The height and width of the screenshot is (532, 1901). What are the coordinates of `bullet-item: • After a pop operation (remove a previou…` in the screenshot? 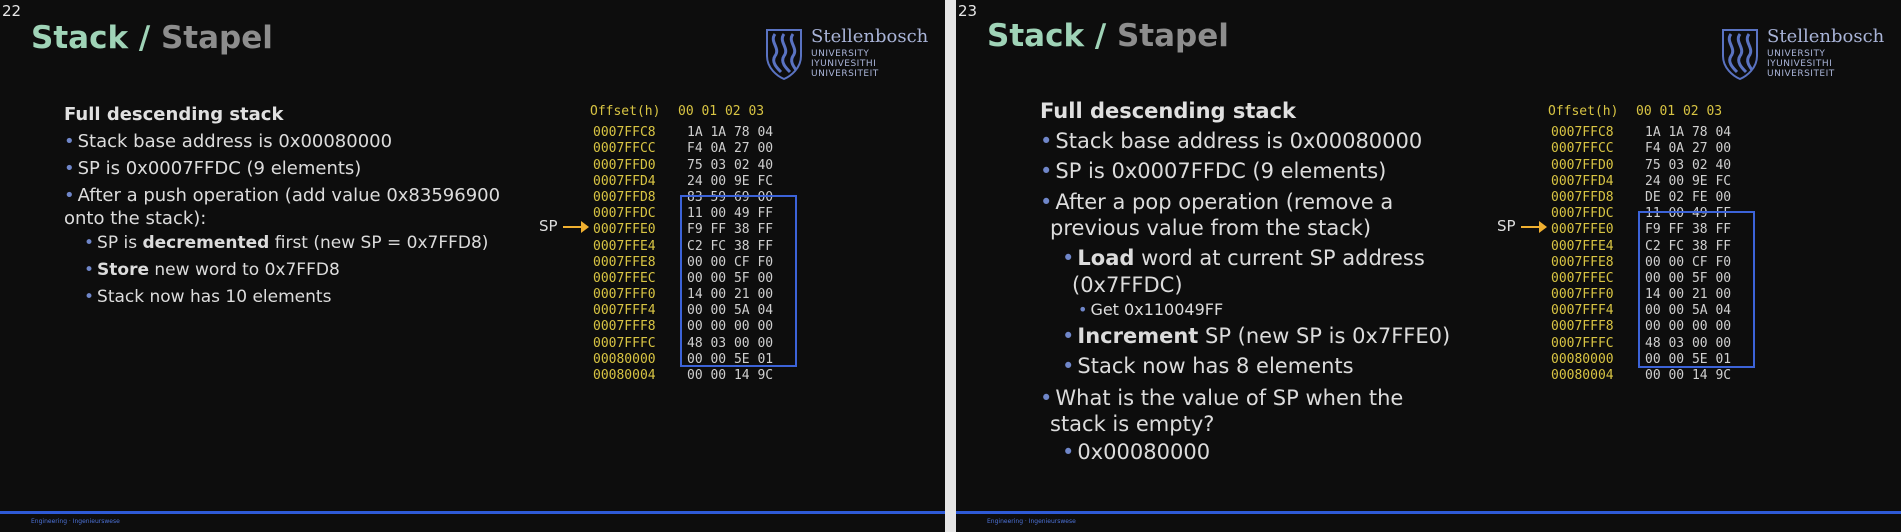 It's located at (1250, 213).